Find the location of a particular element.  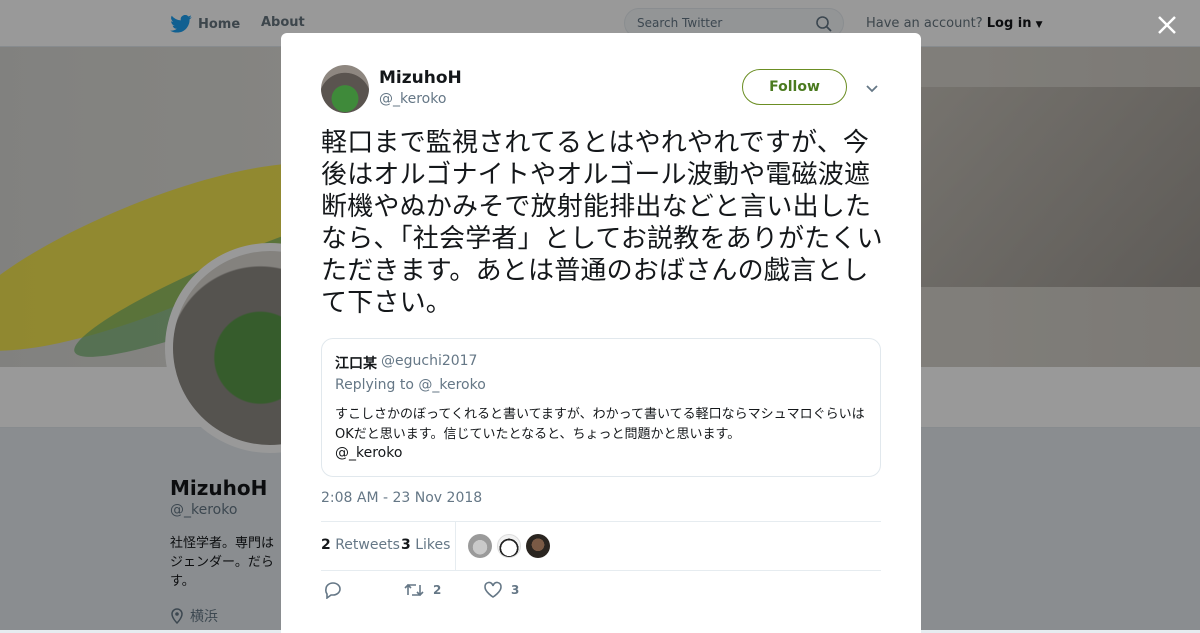

reply-icon is located at coordinates (333, 590).